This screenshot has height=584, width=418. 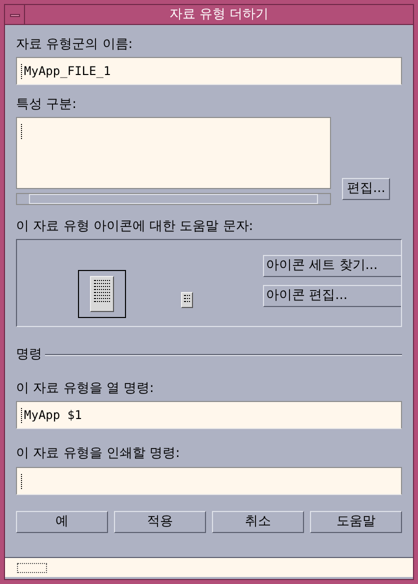 What do you see at coordinates (15, 15) in the screenshot?
I see `menu-icon` at bounding box center [15, 15].